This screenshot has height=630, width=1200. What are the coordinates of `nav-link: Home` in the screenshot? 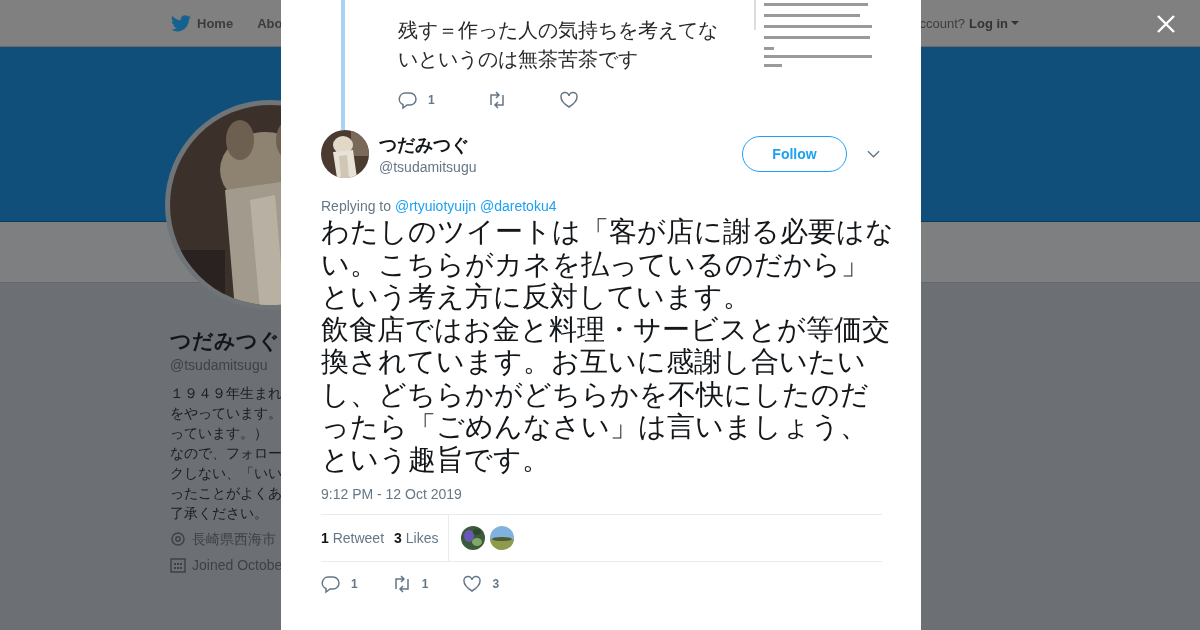 It's located at (202, 23).